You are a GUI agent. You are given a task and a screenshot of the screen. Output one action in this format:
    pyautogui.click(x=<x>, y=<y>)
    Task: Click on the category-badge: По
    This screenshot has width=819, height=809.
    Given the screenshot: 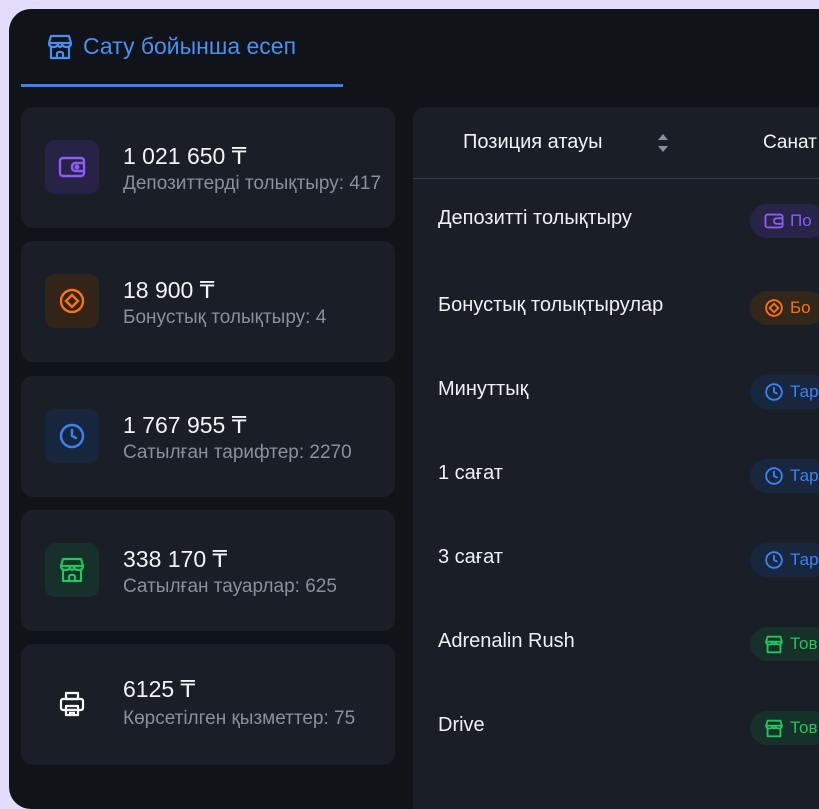 What is the action you would take?
    pyautogui.click(x=784, y=221)
    